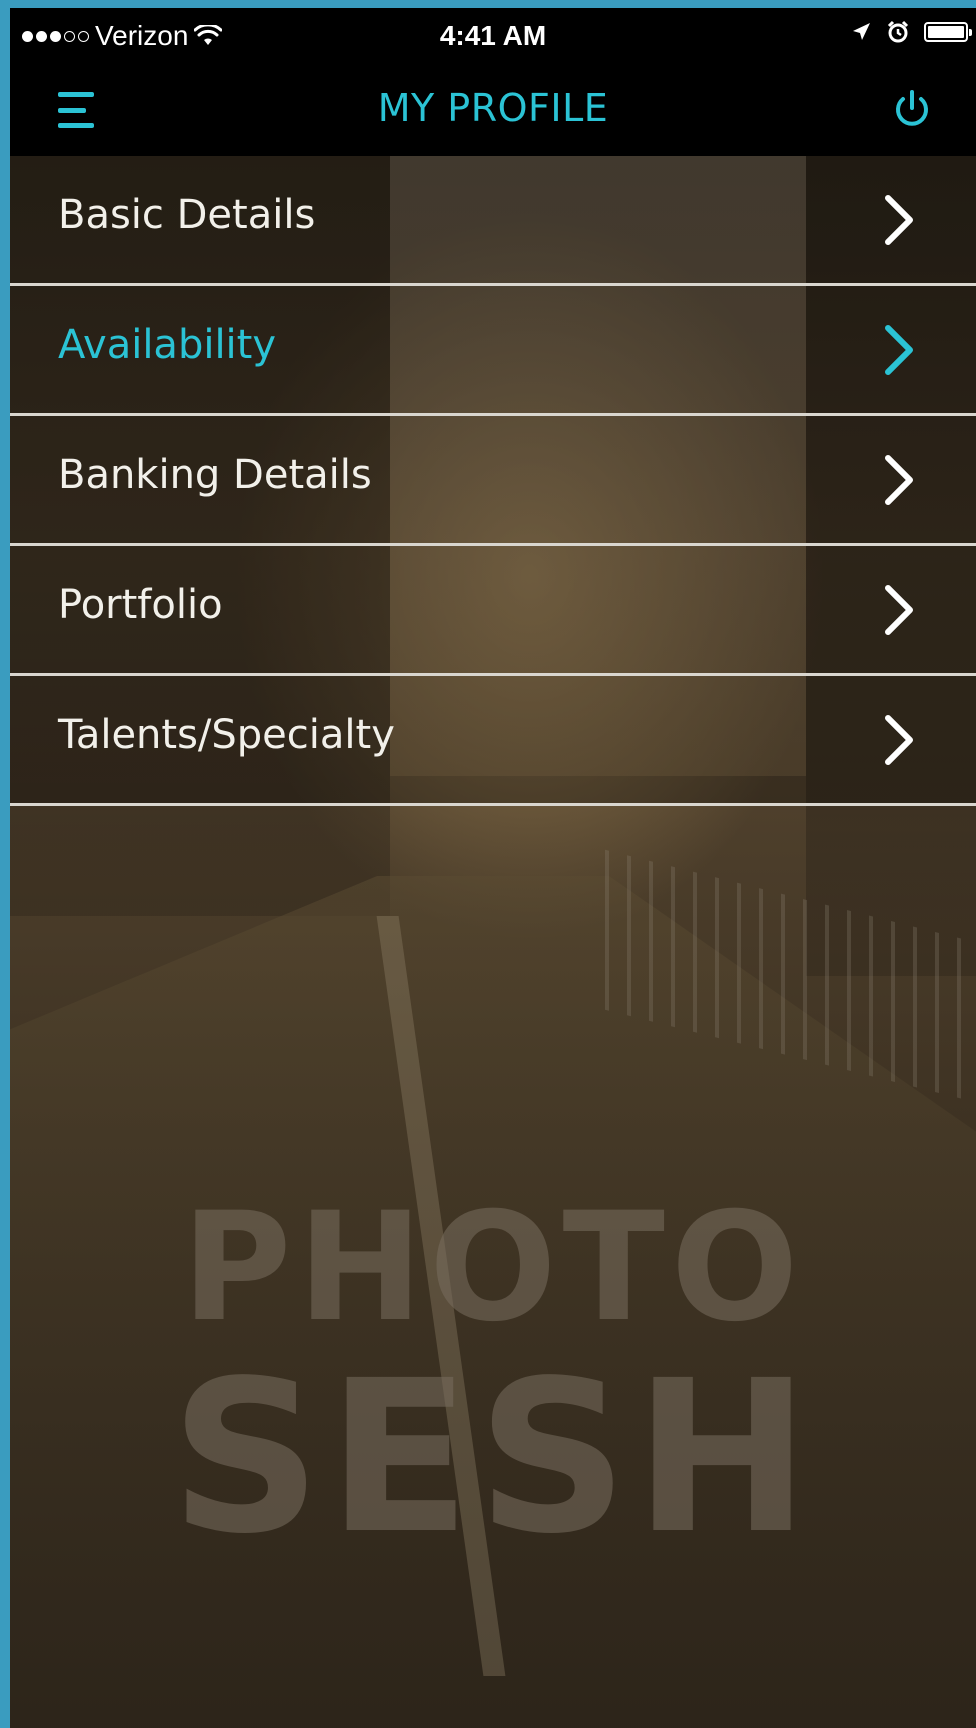 The height and width of the screenshot is (1728, 976). What do you see at coordinates (861, 31) in the screenshot?
I see `location-arrow-icon` at bounding box center [861, 31].